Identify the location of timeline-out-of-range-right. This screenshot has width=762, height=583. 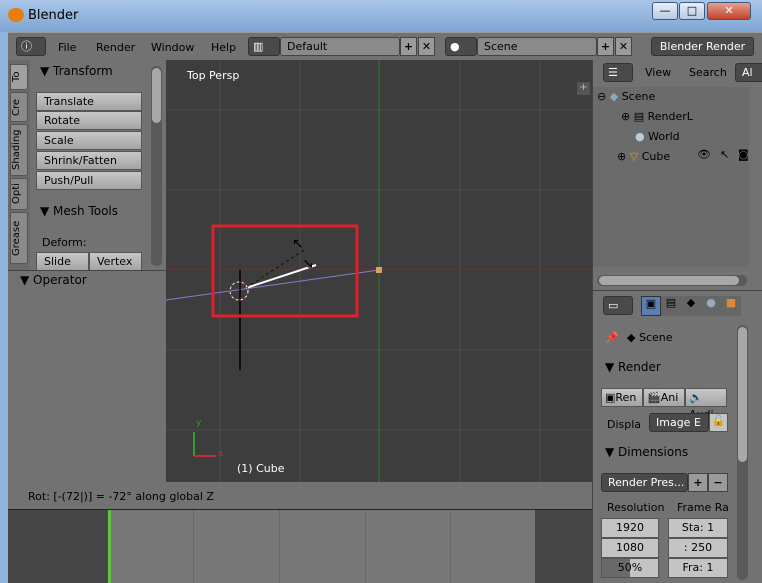
(563, 546).